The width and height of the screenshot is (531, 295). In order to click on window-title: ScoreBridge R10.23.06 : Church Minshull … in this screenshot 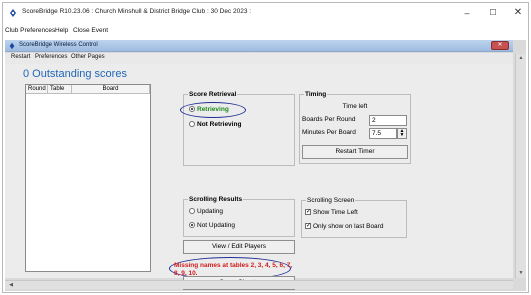, I will do `click(137, 11)`.